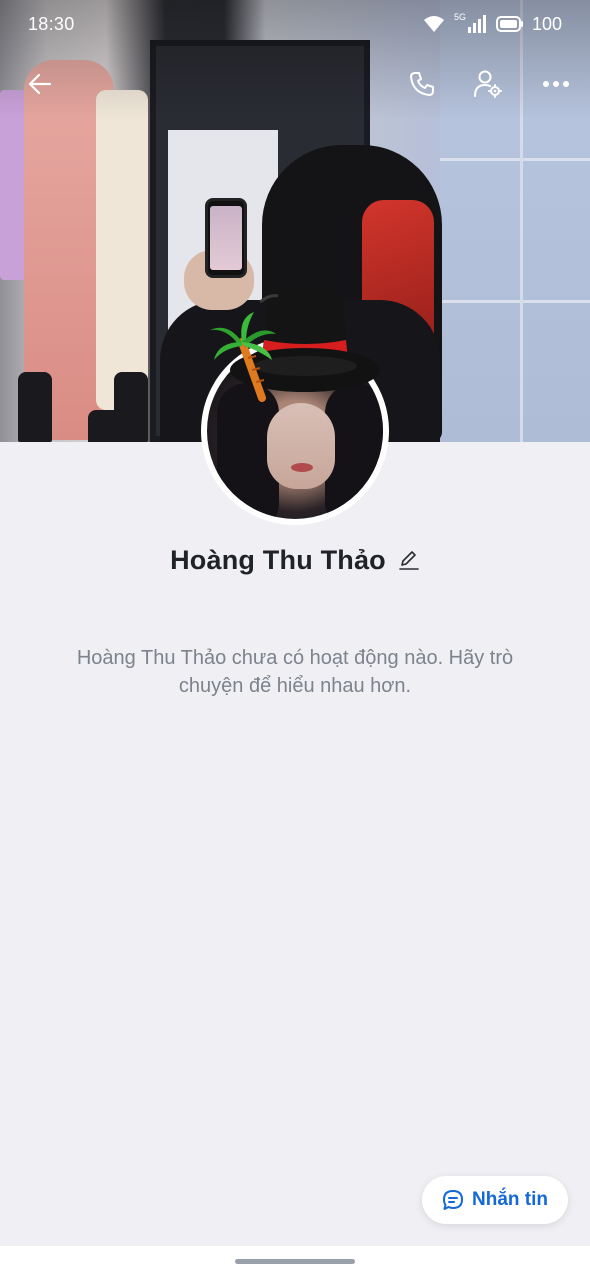 This screenshot has width=590, height=1280. Describe the element at coordinates (453, 1200) in the screenshot. I see `chat-bubble-icon` at that location.